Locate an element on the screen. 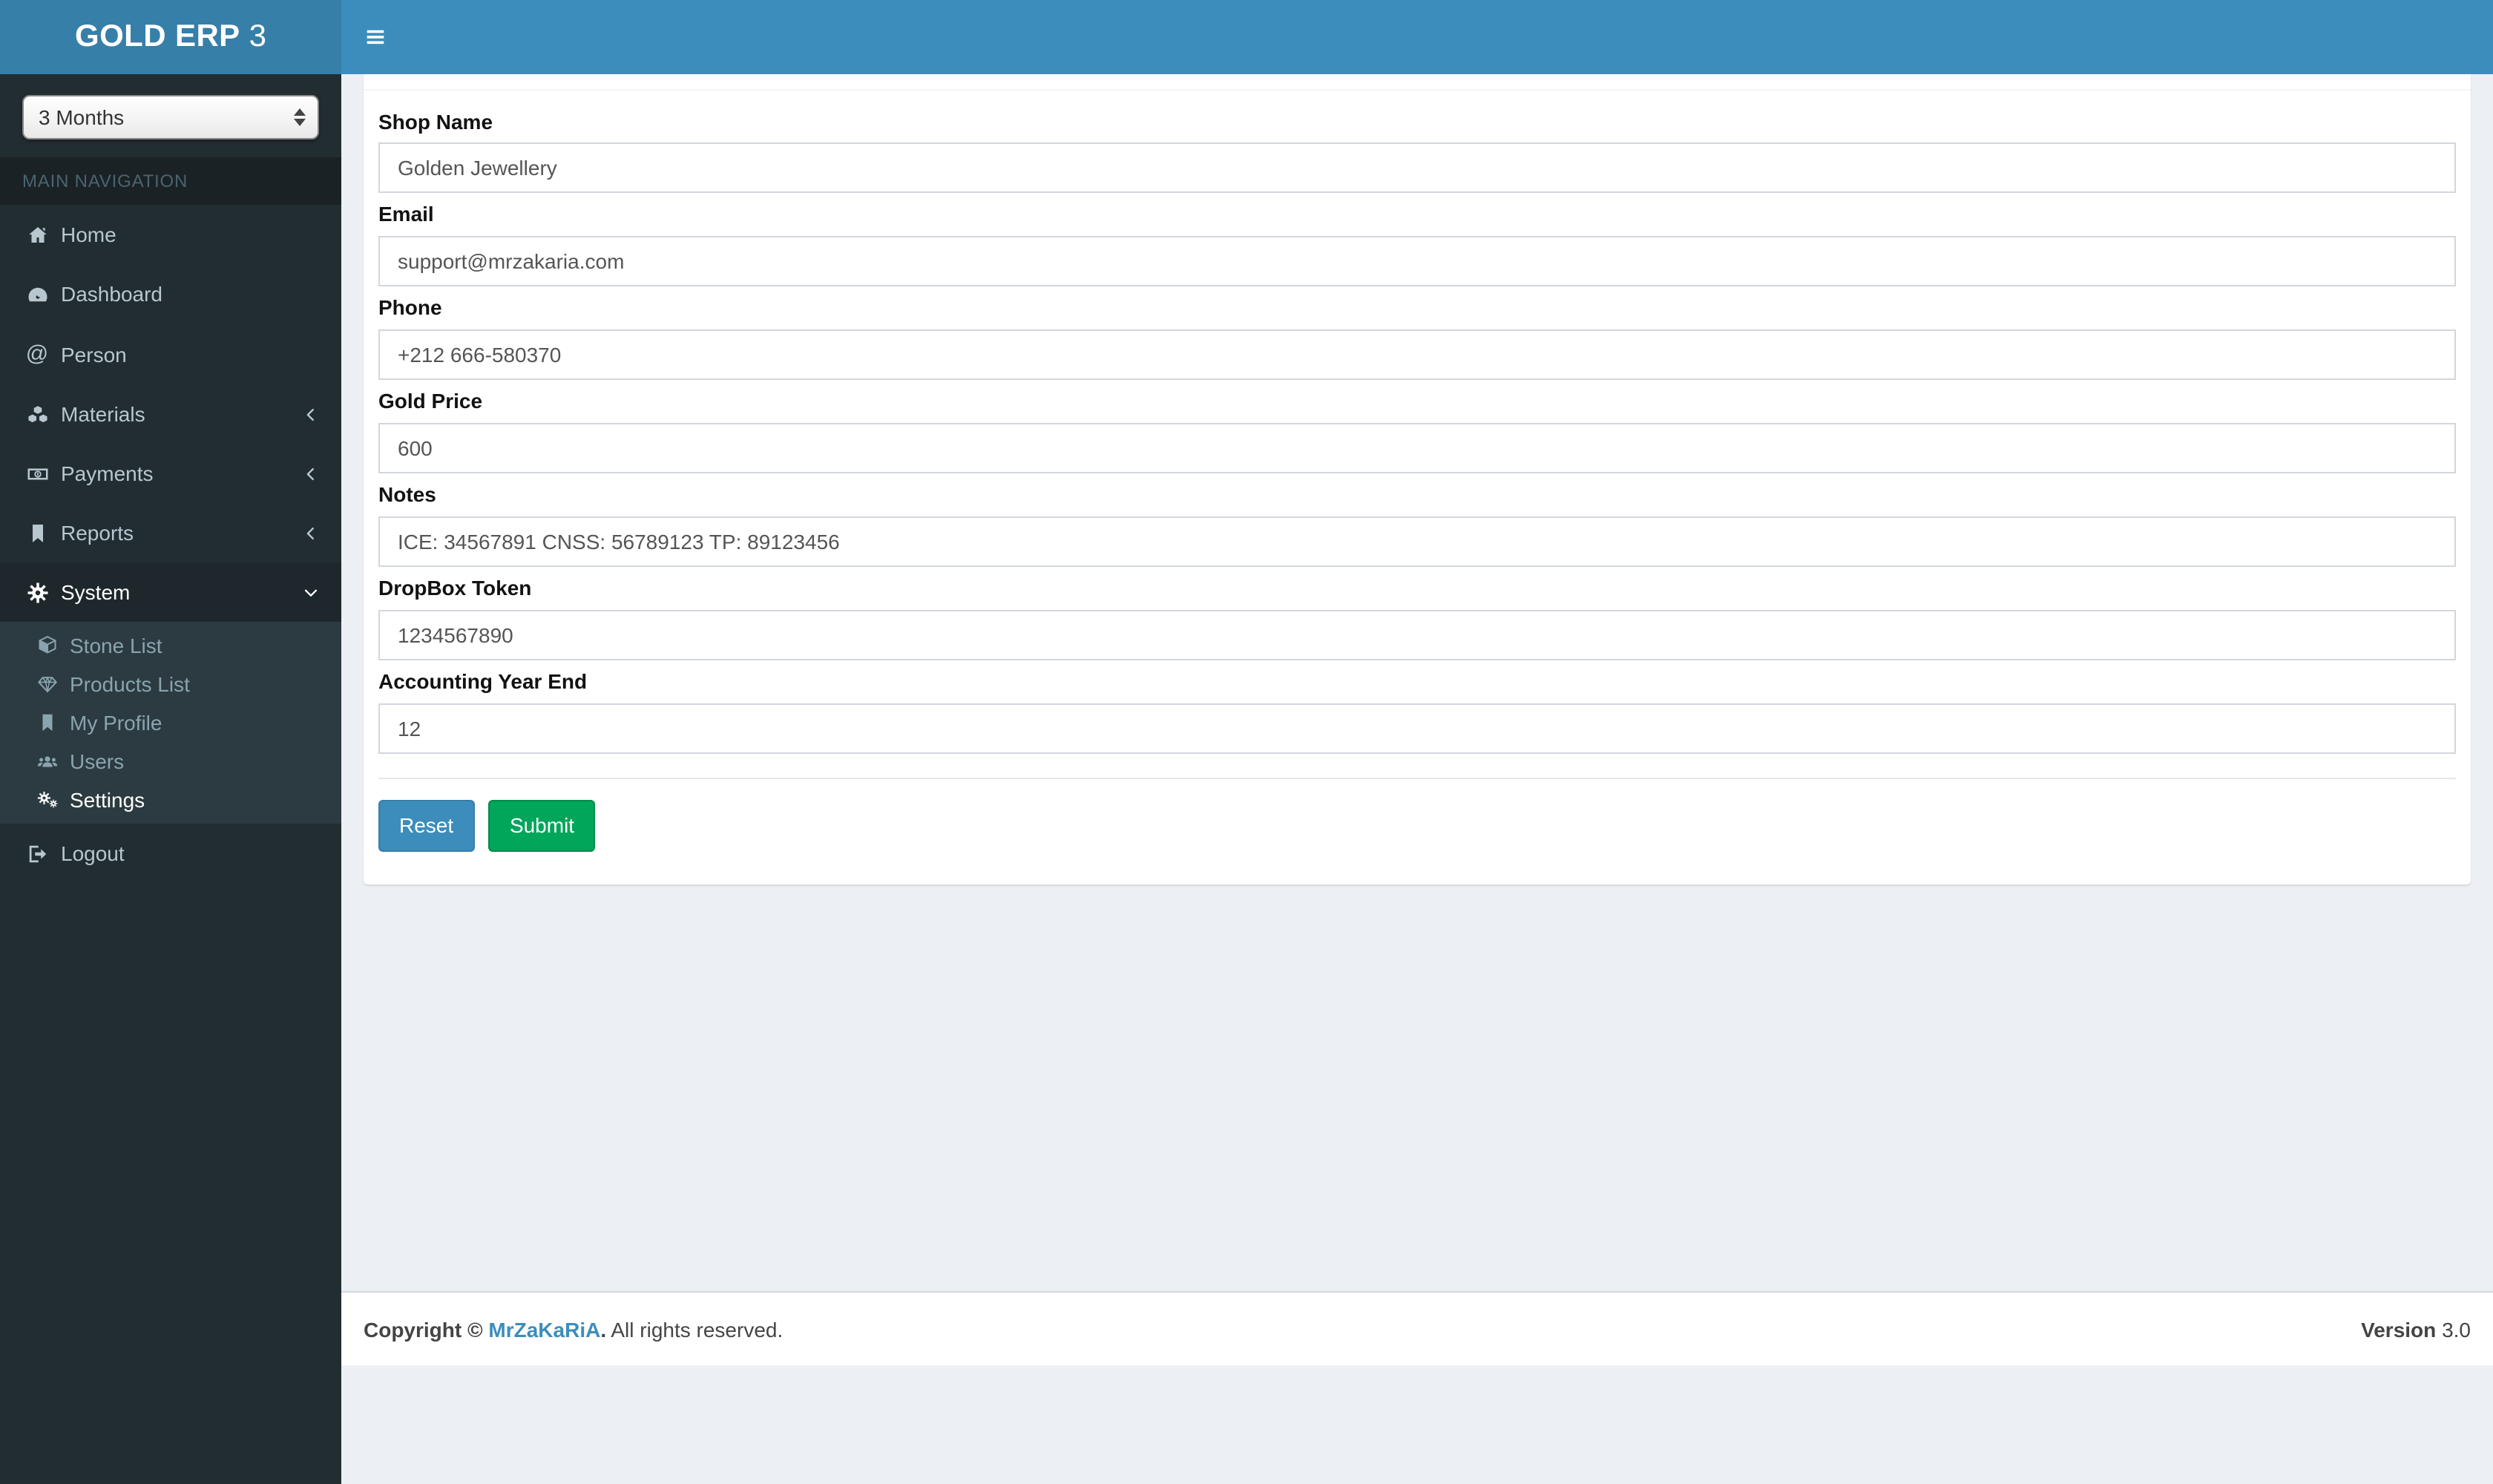 The image size is (2493, 1484). shop-name-input is located at coordinates (1417, 168).